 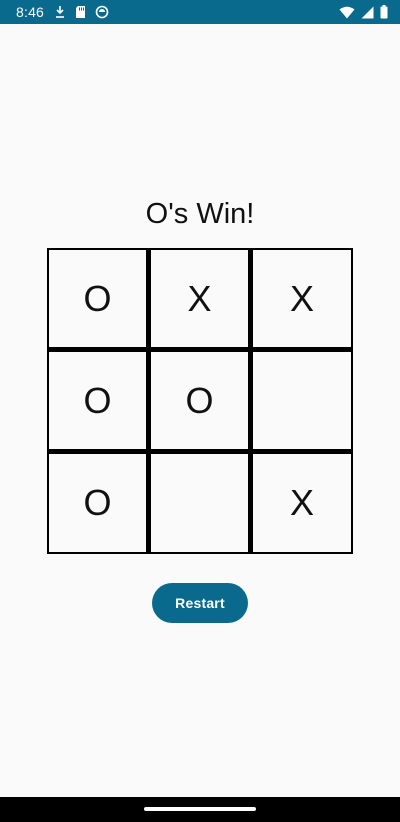 I want to click on board-cell-r3-c2, so click(x=200, y=503).